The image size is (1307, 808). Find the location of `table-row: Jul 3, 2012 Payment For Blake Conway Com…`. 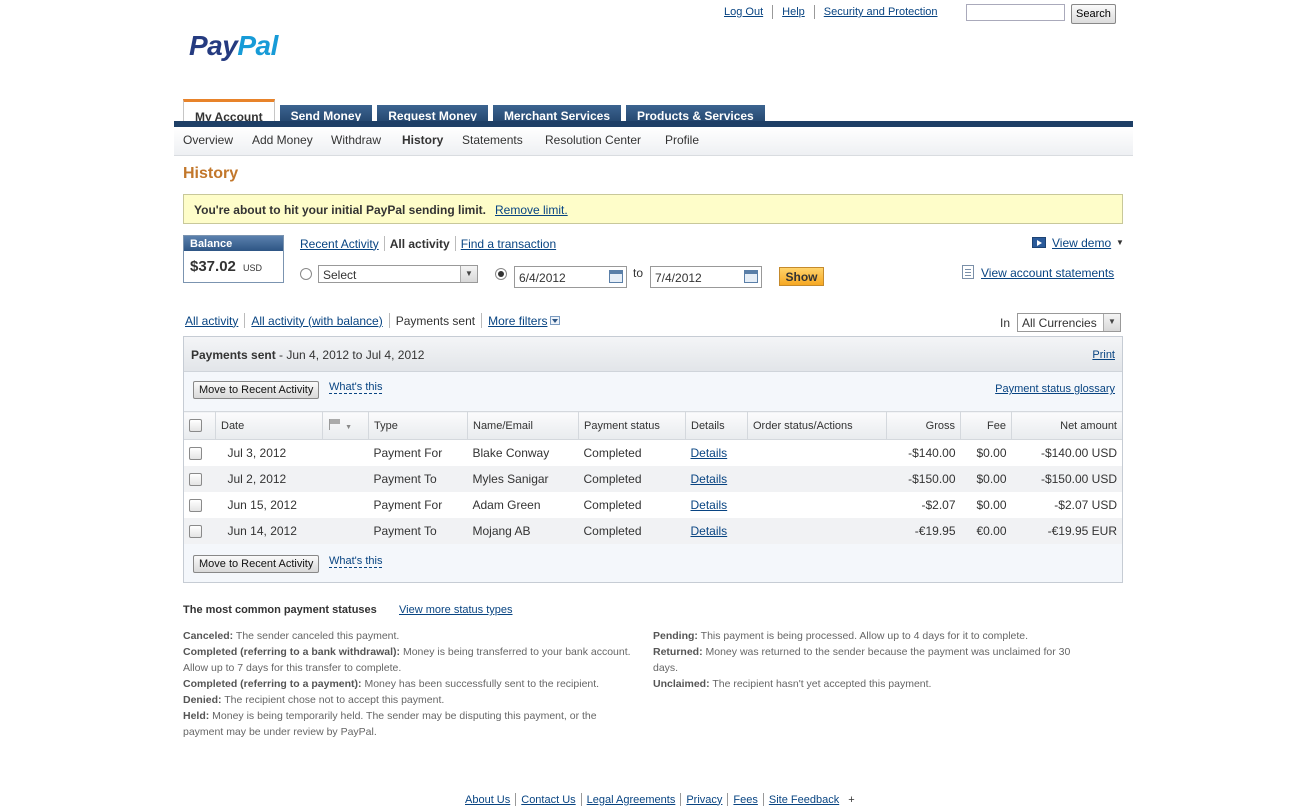

table-row: Jul 3, 2012 Payment For Blake Conway Com… is located at coordinates (653, 453).